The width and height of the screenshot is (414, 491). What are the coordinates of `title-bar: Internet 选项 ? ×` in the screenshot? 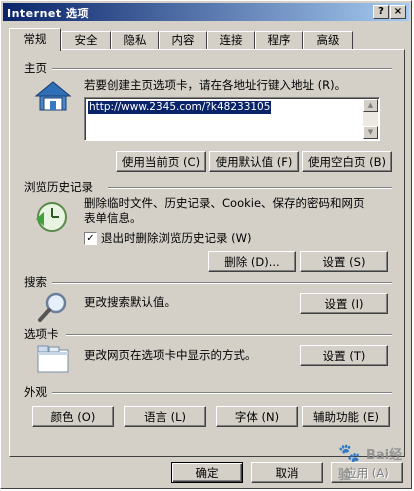 It's located at (206, 12).